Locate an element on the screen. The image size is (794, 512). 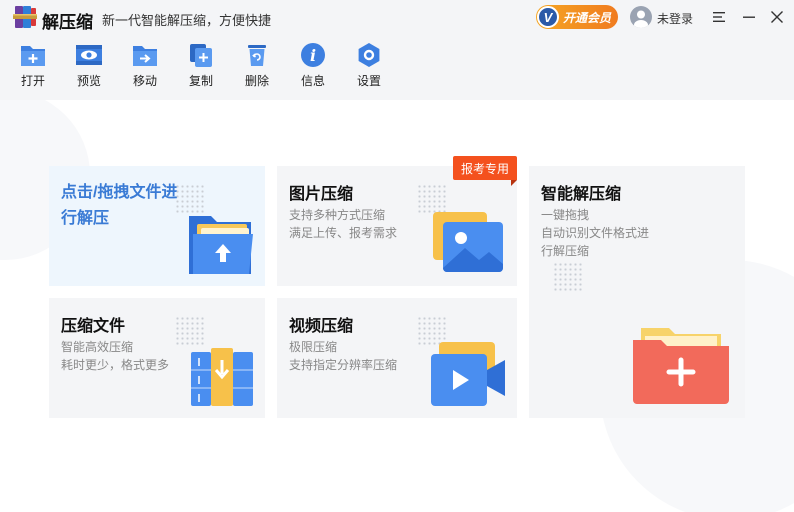
vip-button: V 开通会员 is located at coordinates (577, 17).